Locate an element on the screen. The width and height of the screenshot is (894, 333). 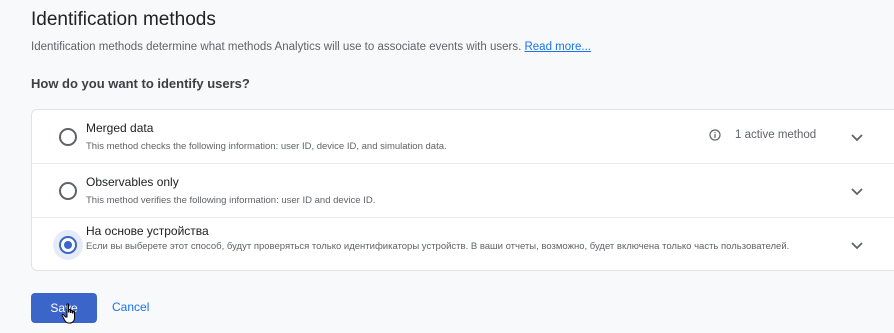
radio-device-based is located at coordinates (68, 245).